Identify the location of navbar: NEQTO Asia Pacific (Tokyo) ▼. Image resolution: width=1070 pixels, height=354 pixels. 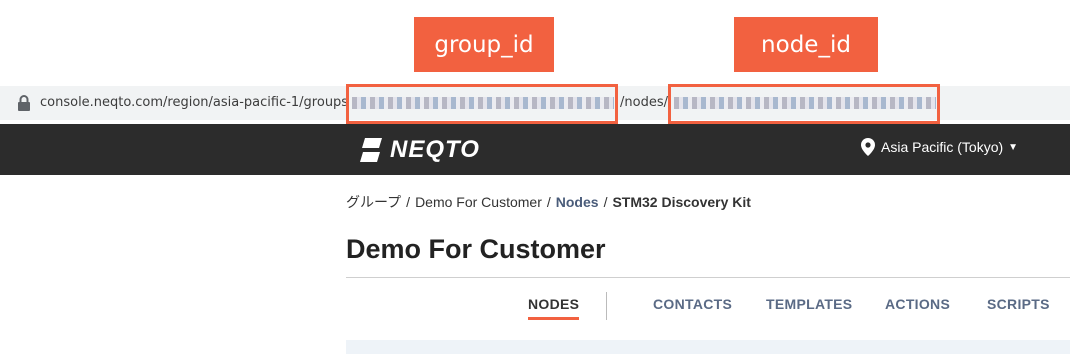
(535, 149).